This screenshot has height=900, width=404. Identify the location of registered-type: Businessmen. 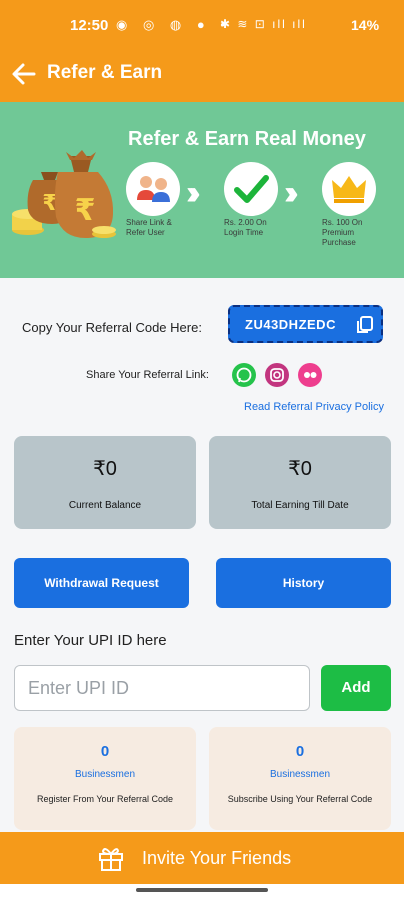
(105, 774).